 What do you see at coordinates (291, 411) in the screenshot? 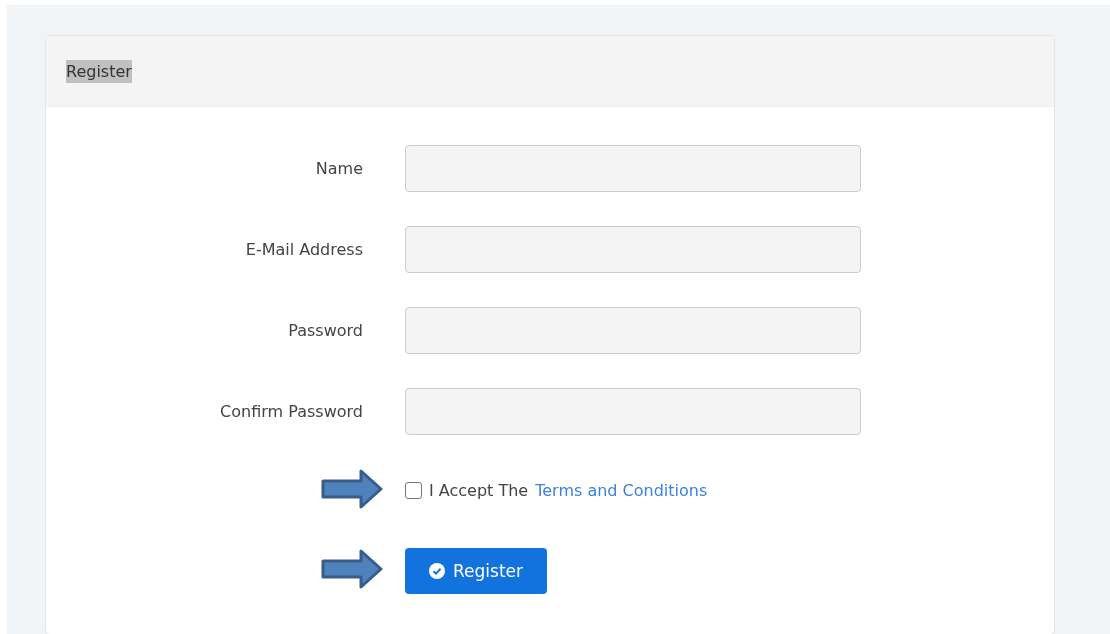
I see `field-label: Confirm Password` at bounding box center [291, 411].